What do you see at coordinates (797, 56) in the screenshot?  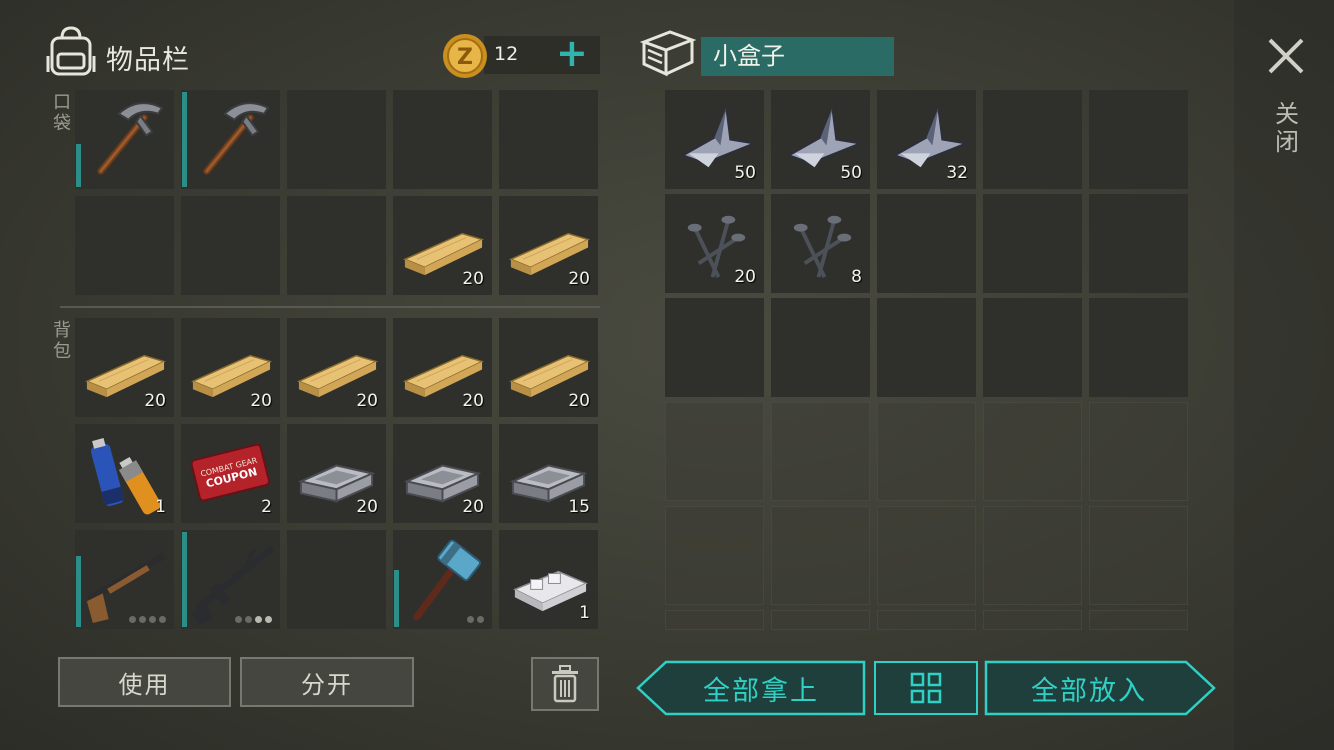 I see `container-name: 小盒子` at bounding box center [797, 56].